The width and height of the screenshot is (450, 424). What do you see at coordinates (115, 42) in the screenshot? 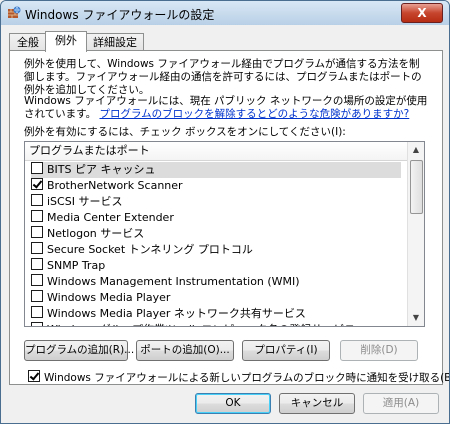
I see `tab-advanced: 詳細設定` at bounding box center [115, 42].